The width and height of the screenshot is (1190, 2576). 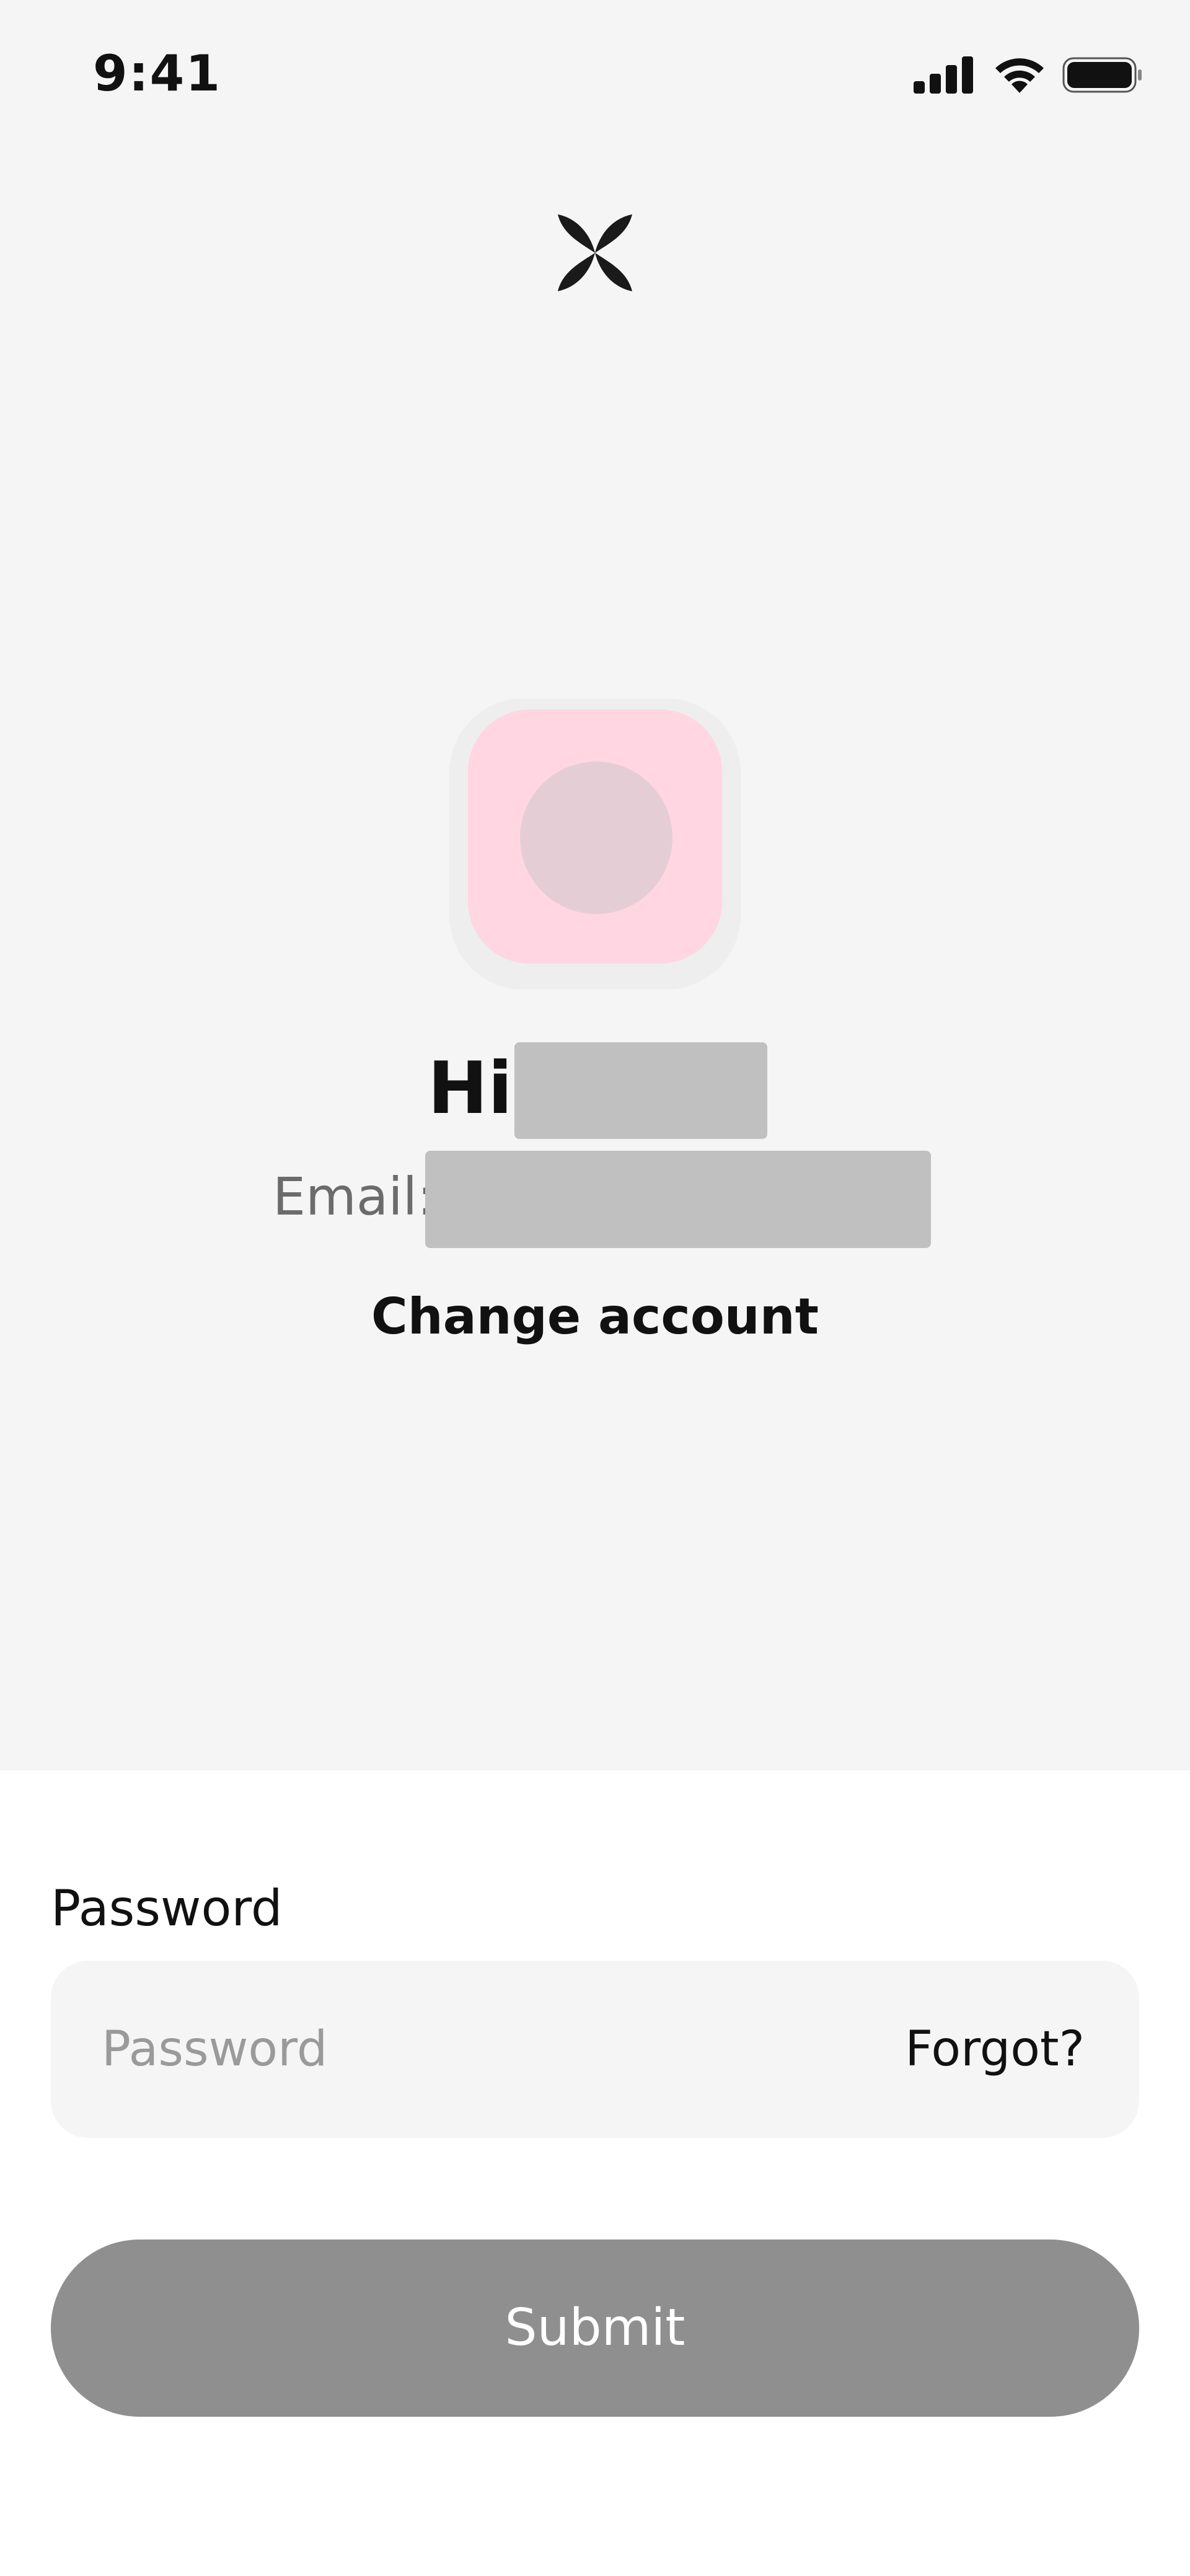 I want to click on password-field: Forgot?, so click(x=595, y=2050).